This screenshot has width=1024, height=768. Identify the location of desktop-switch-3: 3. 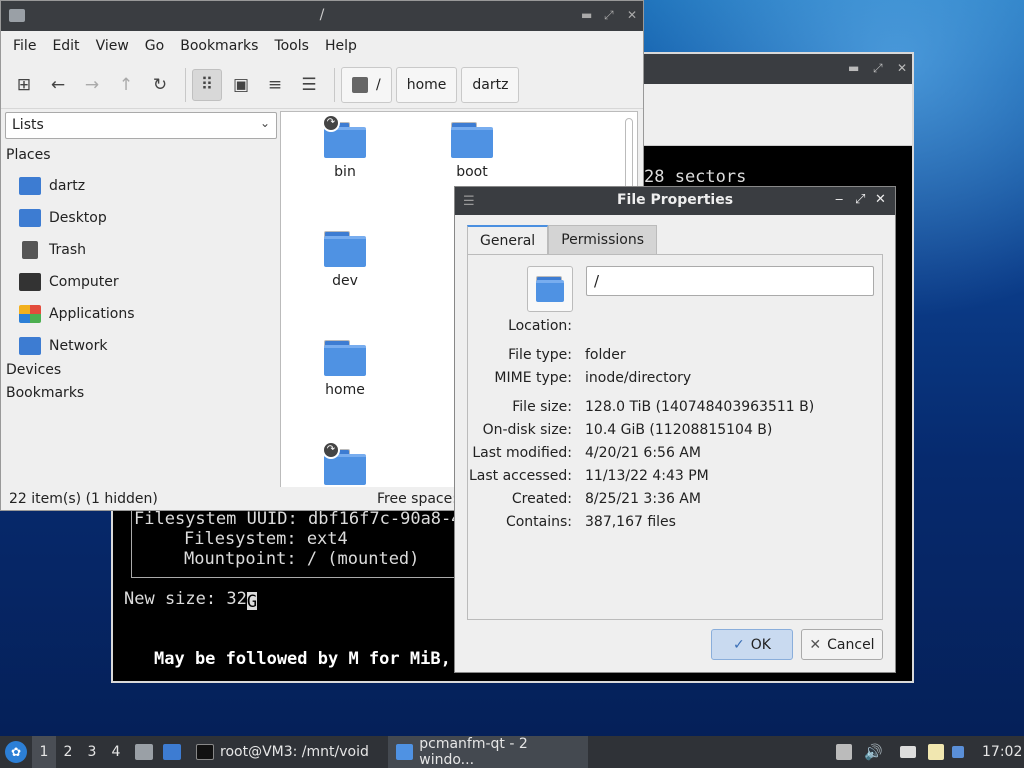
(92, 752).